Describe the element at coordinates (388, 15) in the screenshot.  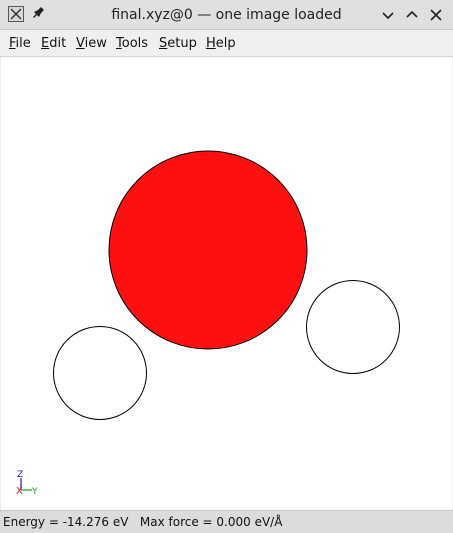
I see `chevron-down-icon` at that location.